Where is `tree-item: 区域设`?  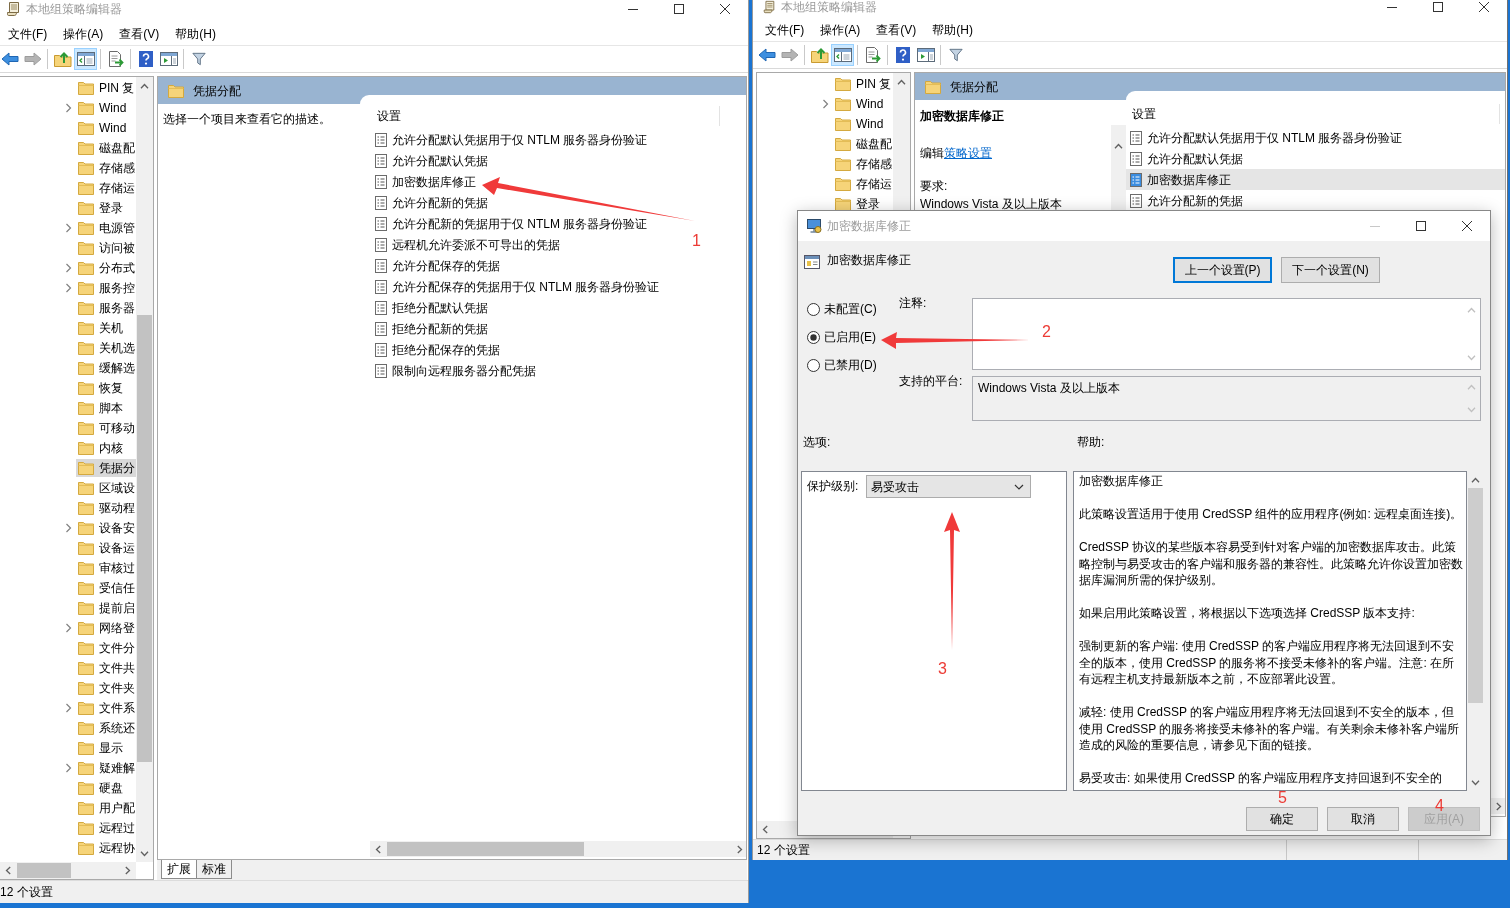 tree-item: 区域设 is located at coordinates (106, 488).